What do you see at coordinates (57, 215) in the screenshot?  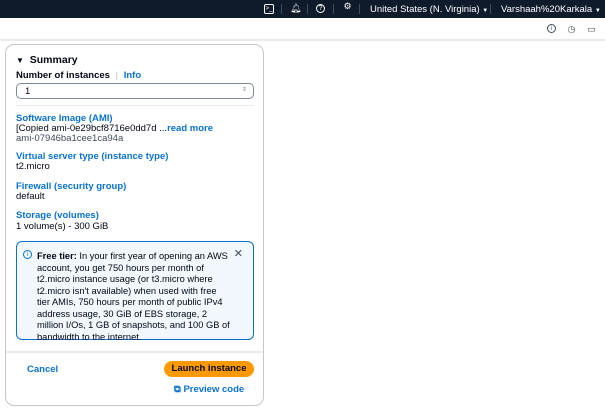 I see `storage-label: Storage (volumes)` at bounding box center [57, 215].